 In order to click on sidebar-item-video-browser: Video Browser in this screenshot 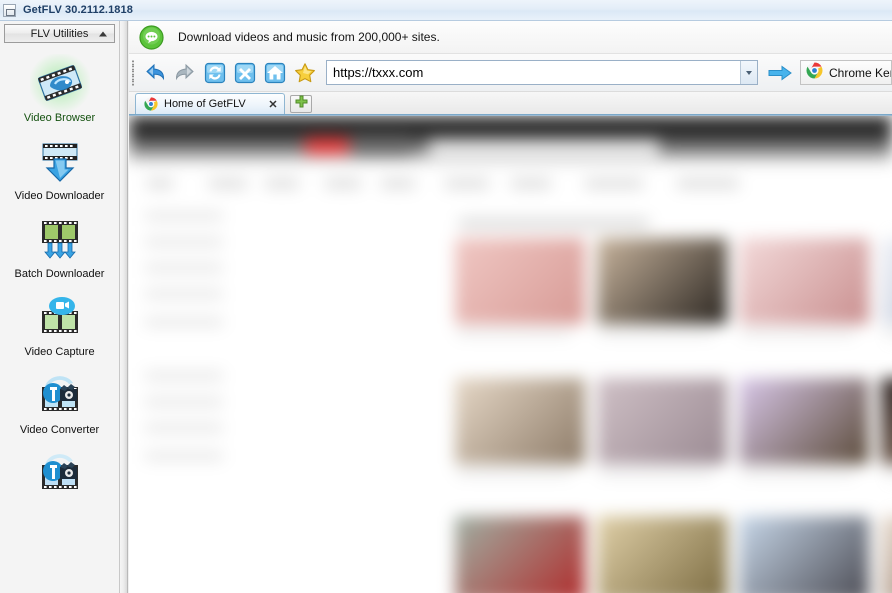, I will do `click(59, 92)`.